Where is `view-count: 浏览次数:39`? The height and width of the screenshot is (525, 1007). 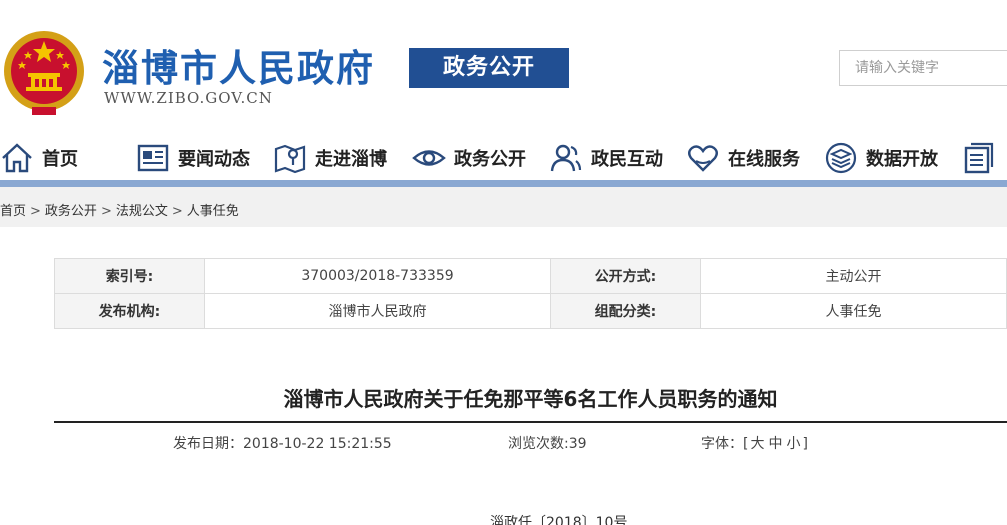
view-count: 浏览次数:39 is located at coordinates (547, 444).